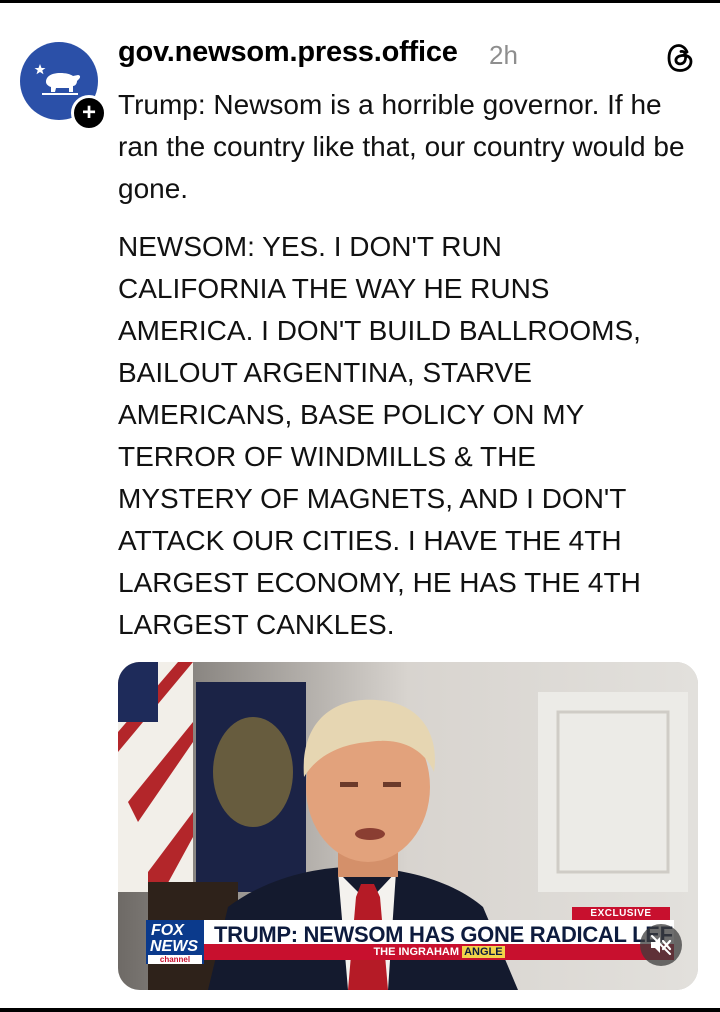 Image resolution: width=720 pixels, height=1012 pixels. I want to click on top-divider, so click(360, 1).